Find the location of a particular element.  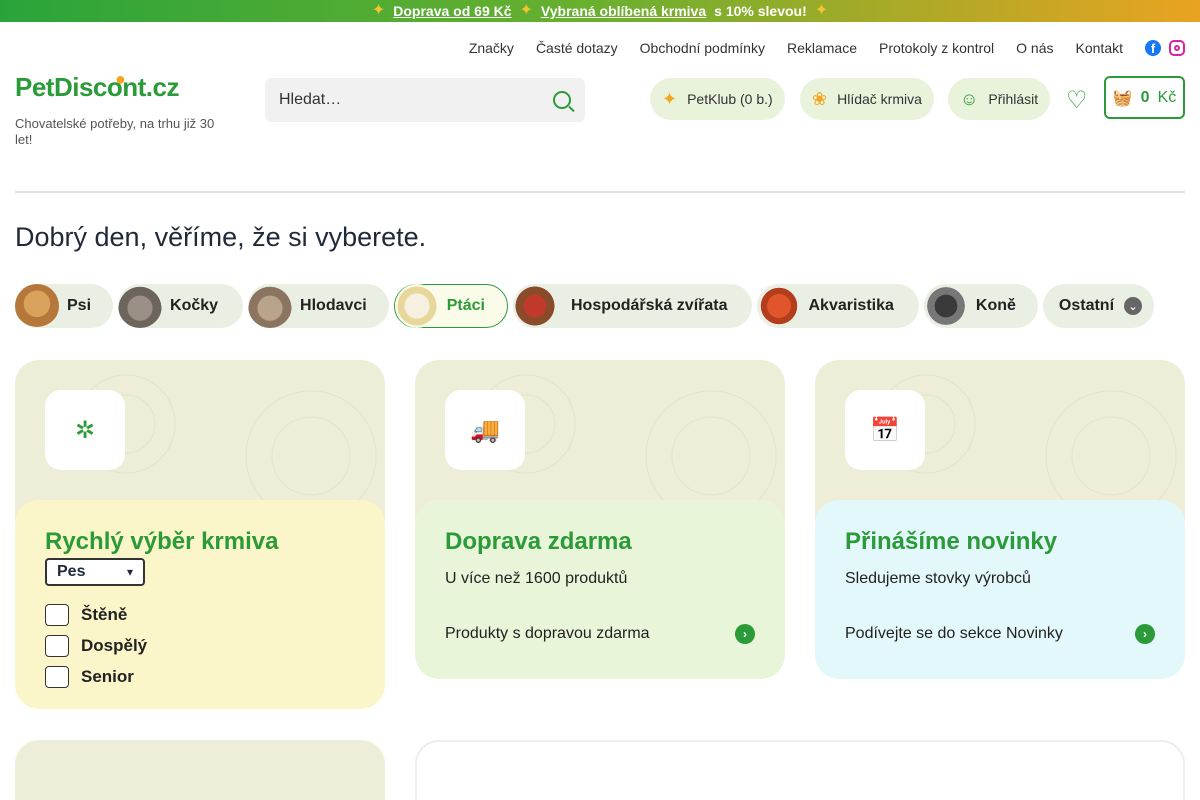

news-link: Podívejte se do sekce Novinky › is located at coordinates (1000, 634).